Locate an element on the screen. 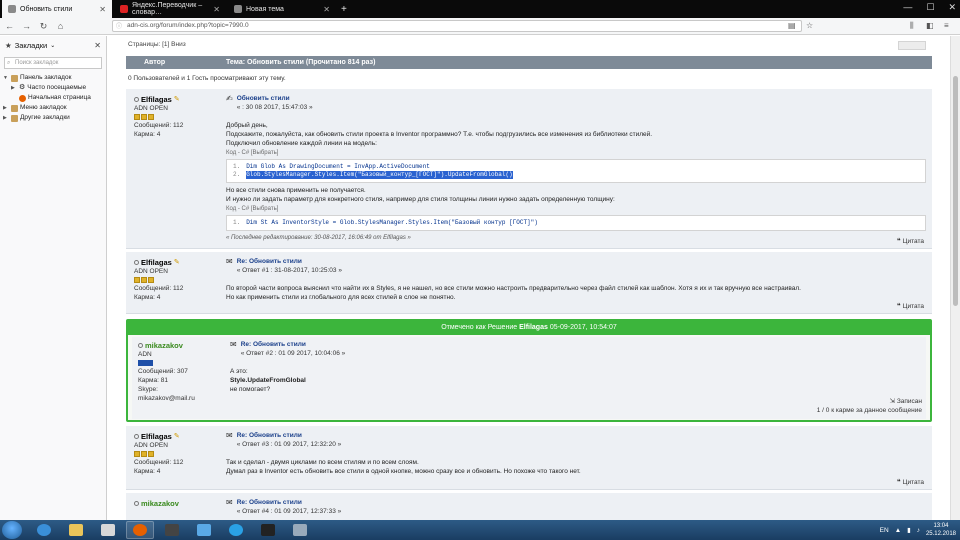  sidebar-item-label: Другие закладки is located at coordinates (45, 117).